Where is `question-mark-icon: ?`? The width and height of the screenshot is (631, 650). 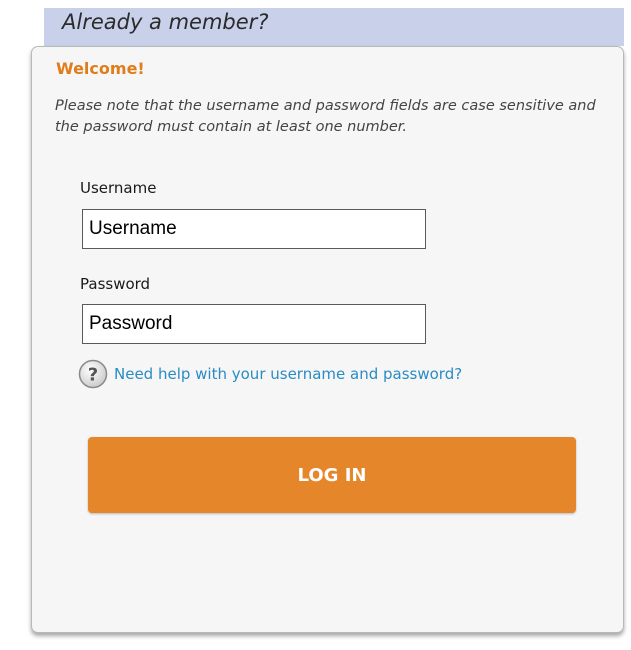
question-mark-icon: ? is located at coordinates (93, 374).